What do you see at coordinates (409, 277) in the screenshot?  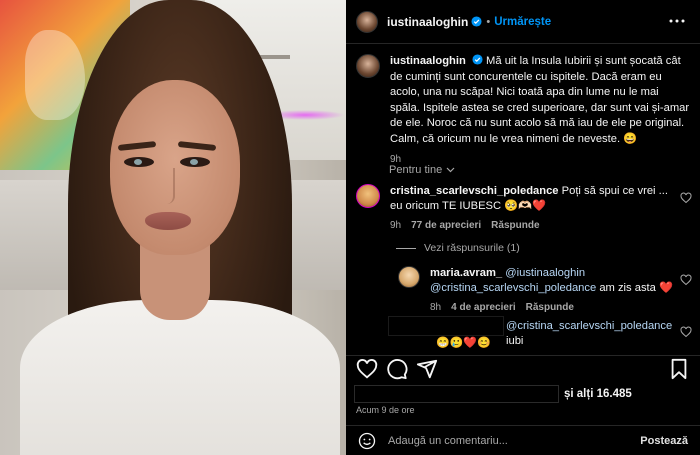 I see `reply-avatar` at bounding box center [409, 277].